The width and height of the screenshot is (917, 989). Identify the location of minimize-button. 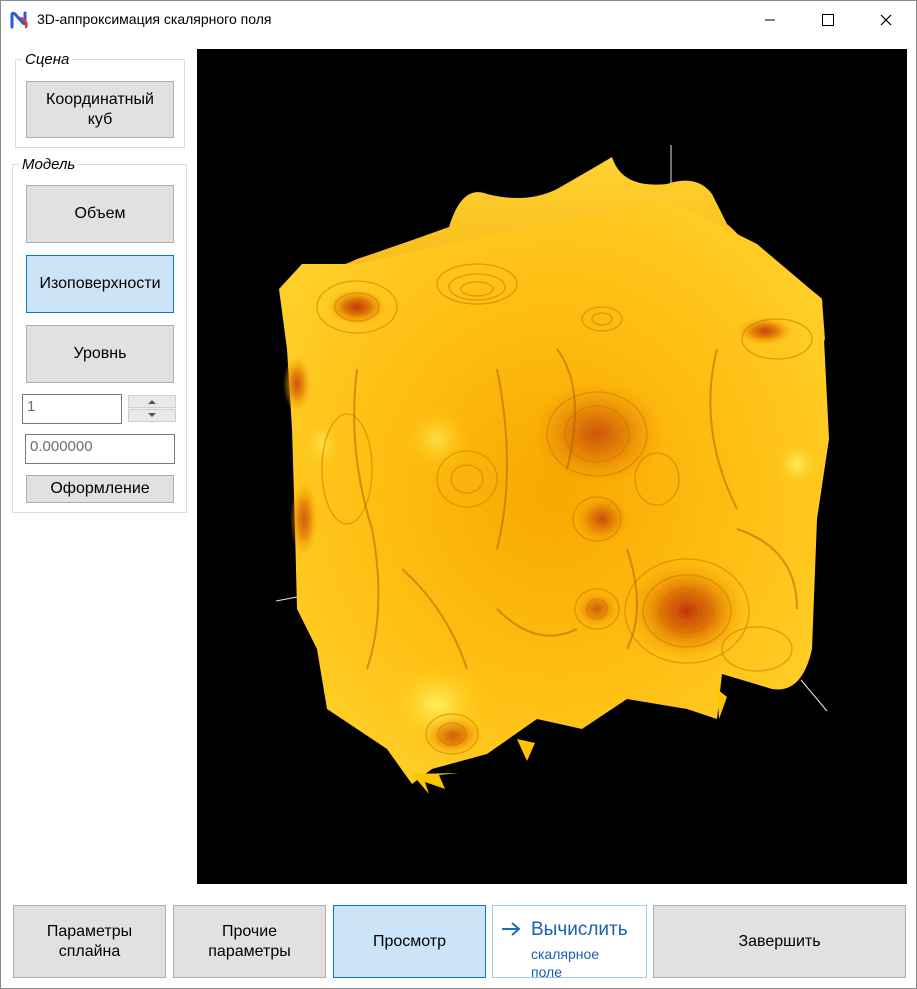
(770, 20).